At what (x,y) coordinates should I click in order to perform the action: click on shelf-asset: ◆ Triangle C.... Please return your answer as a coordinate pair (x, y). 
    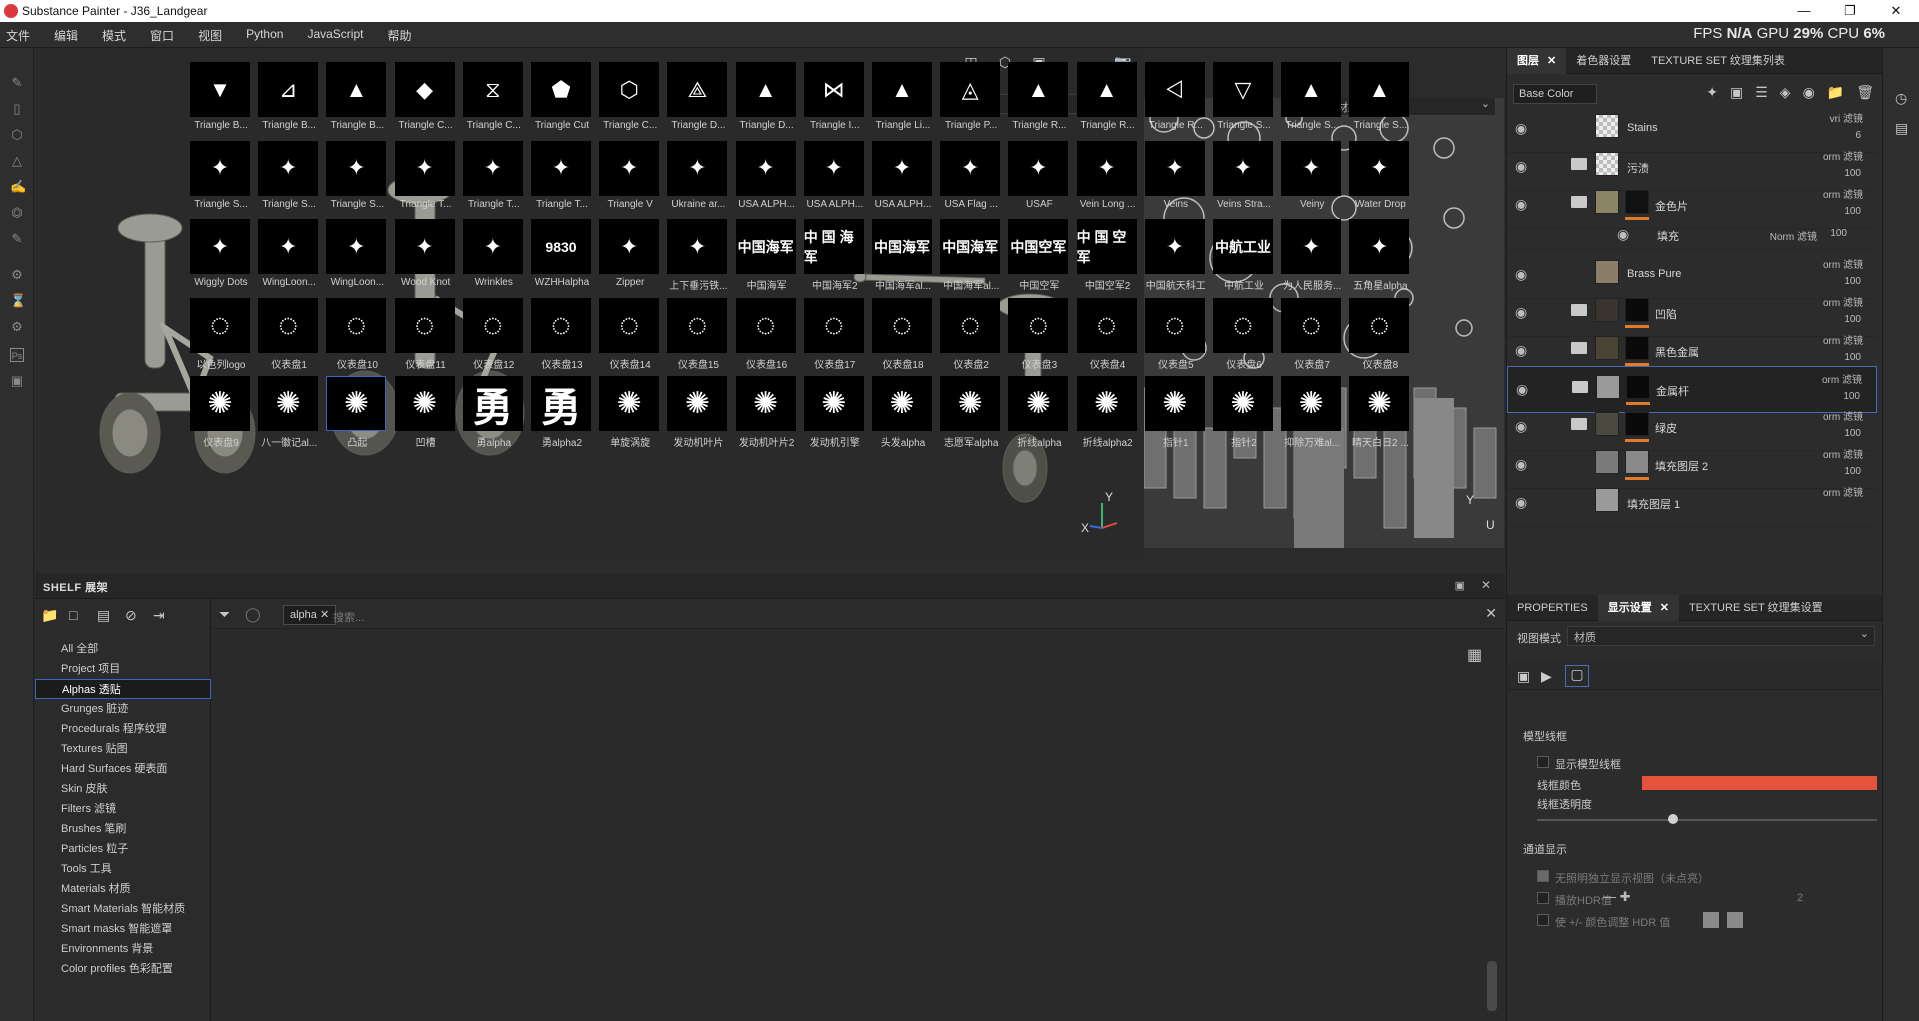
    Looking at the image, I should click on (424, 101).